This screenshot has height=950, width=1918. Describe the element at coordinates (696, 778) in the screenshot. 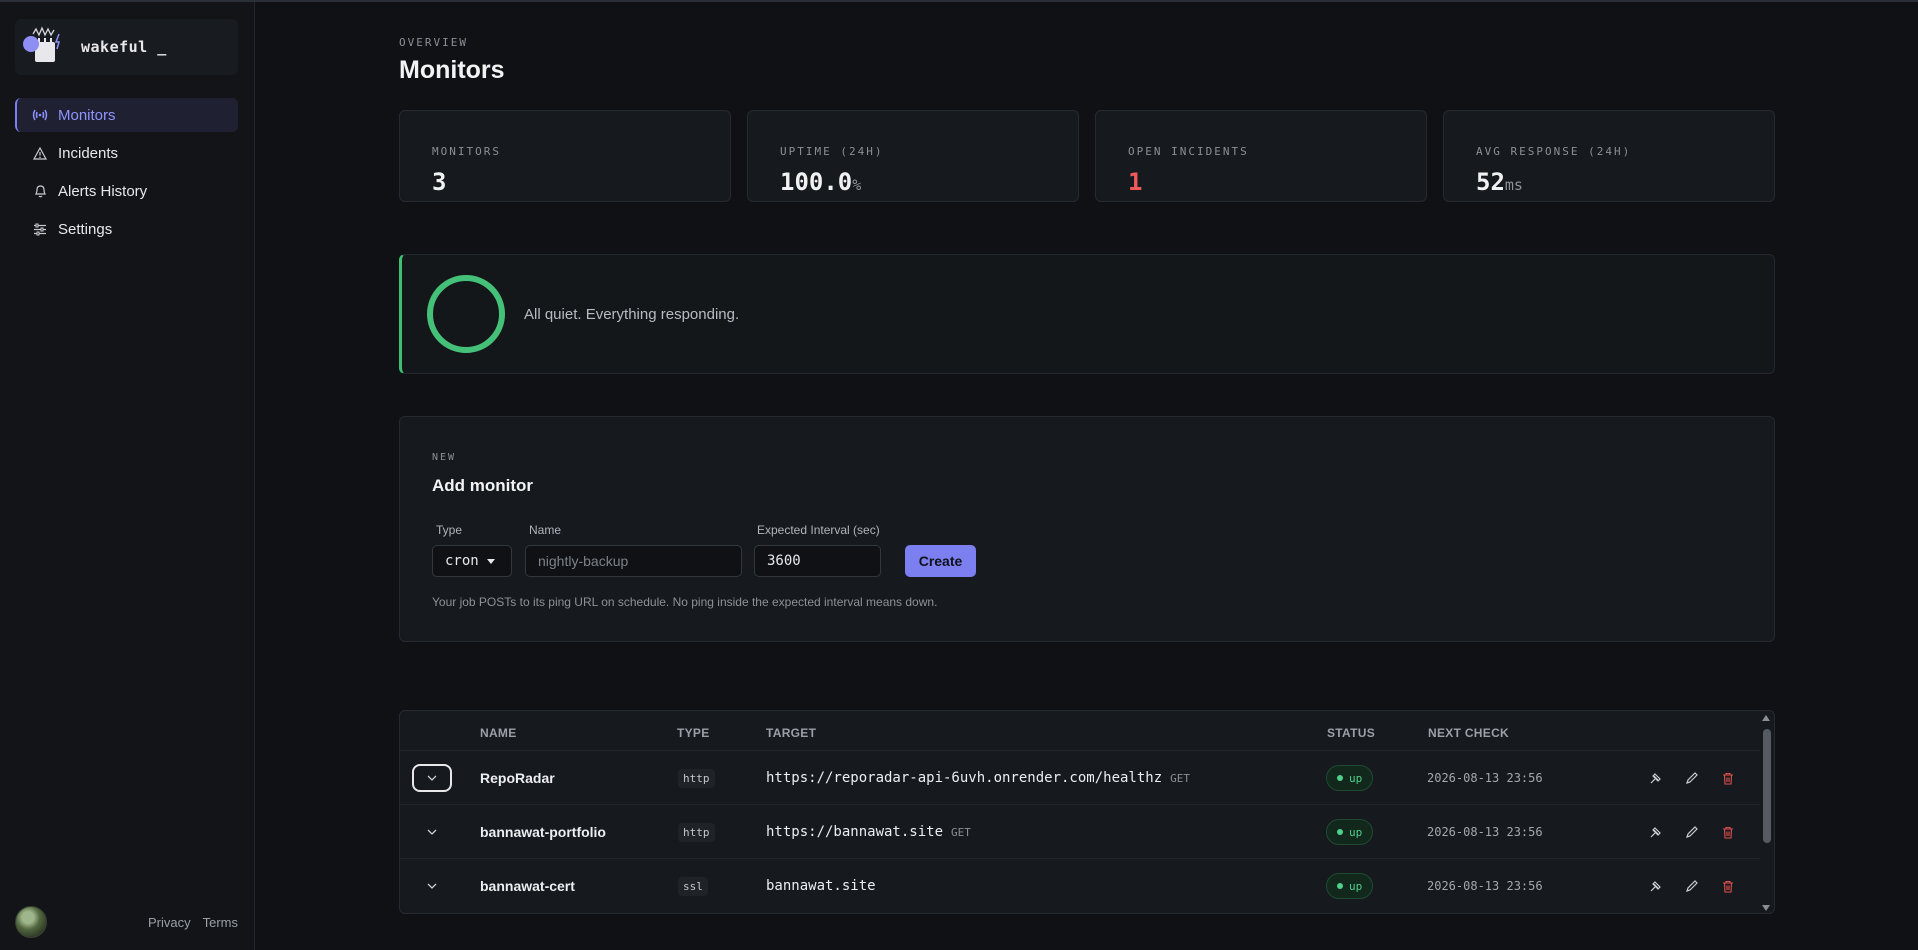

I see `type-badge: http` at that location.